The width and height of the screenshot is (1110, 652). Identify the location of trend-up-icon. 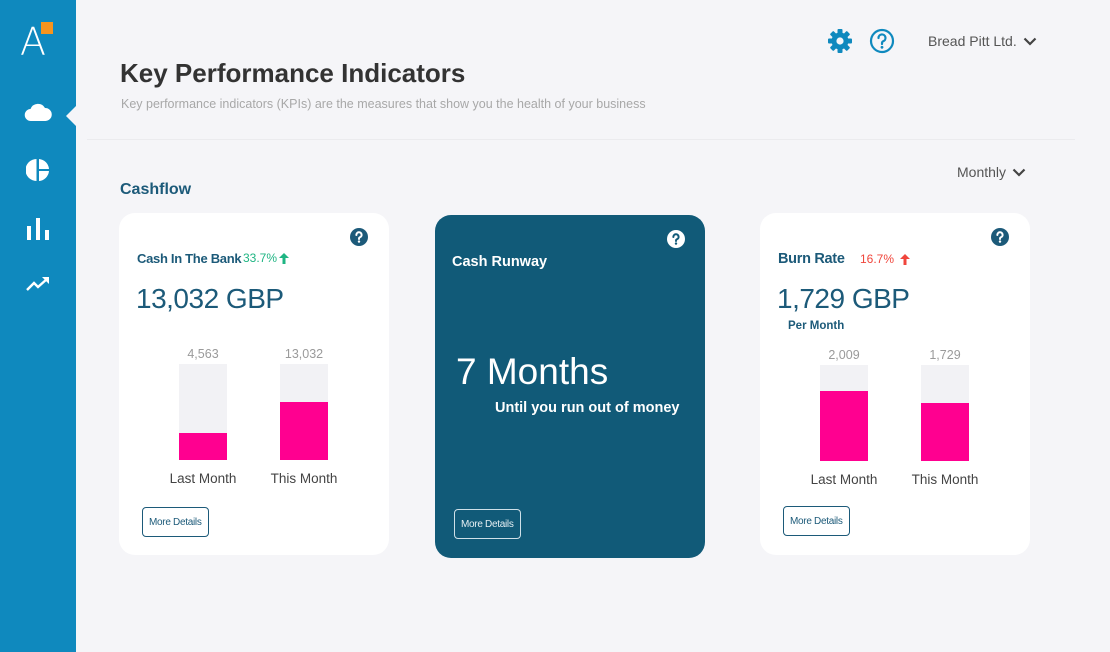
(37, 284).